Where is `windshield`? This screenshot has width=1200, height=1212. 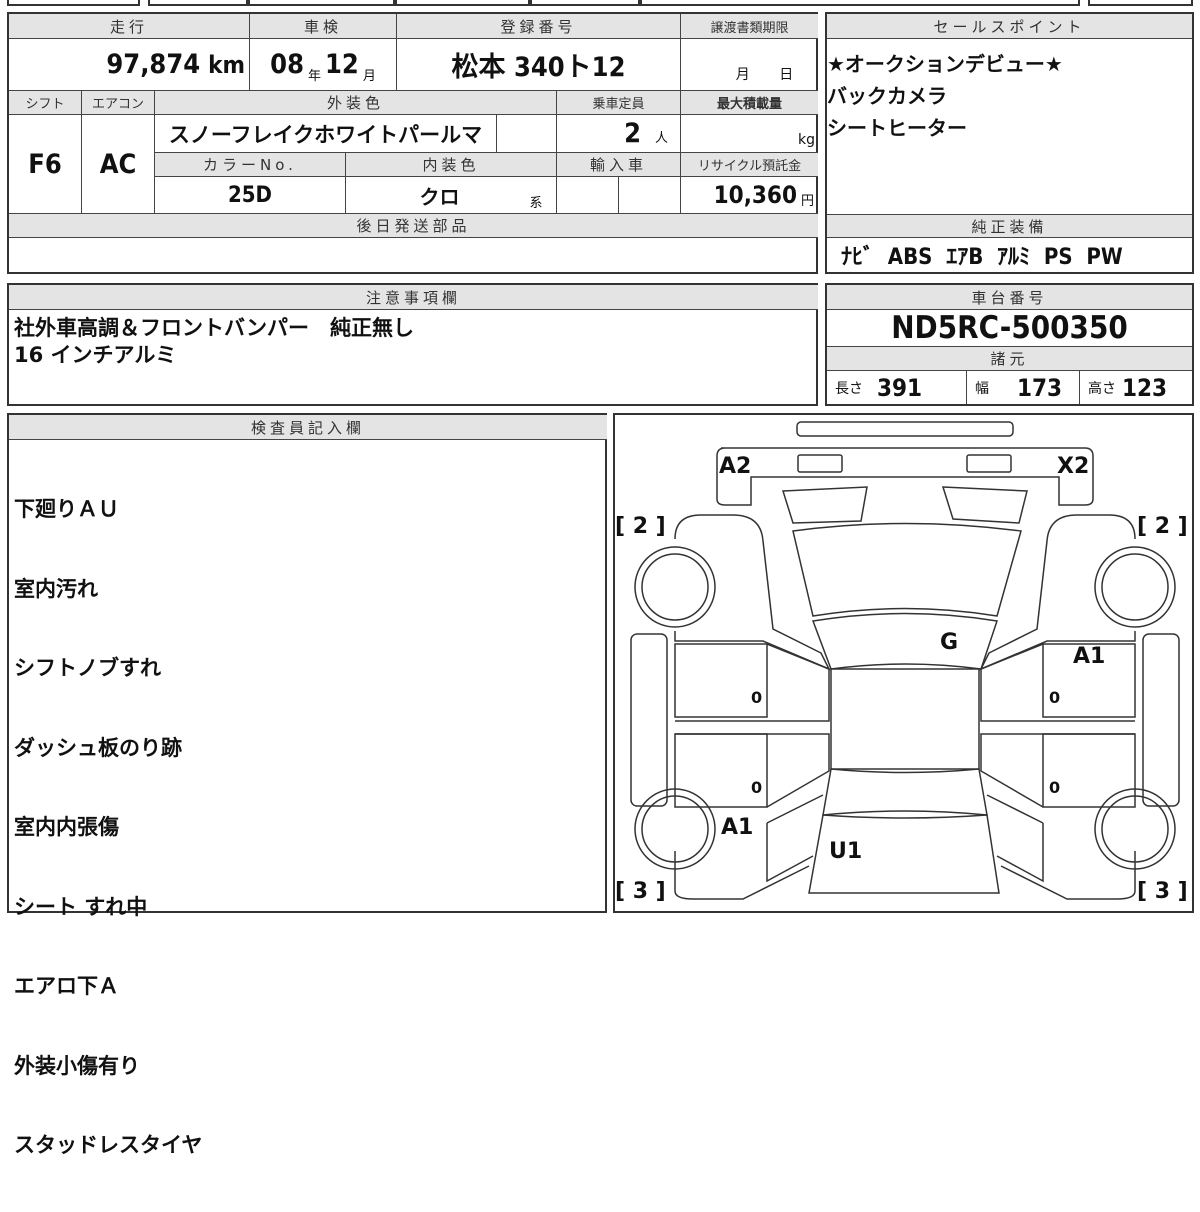
windshield is located at coordinates (904, 641).